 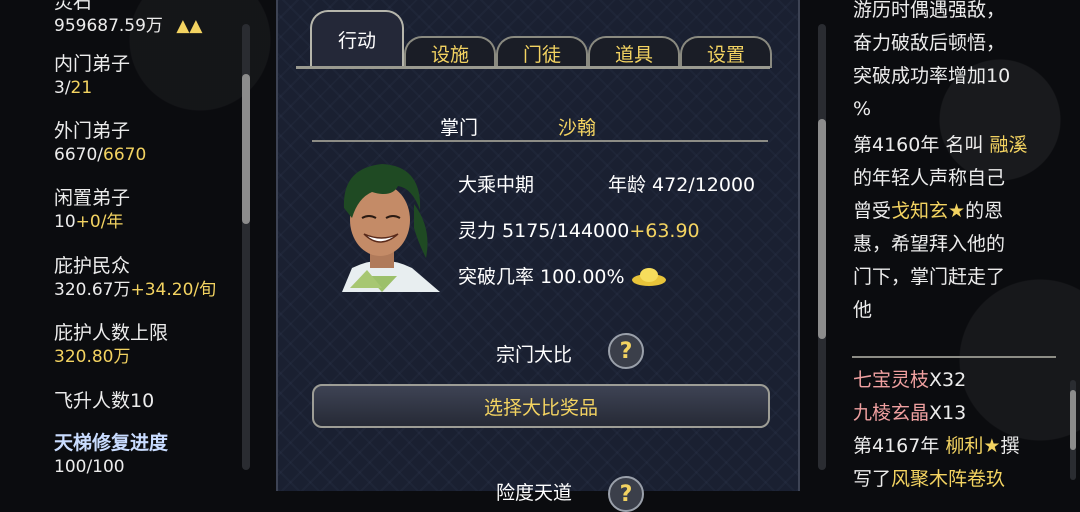 I want to click on stat-outer-disciples: 外门弟子 6670/6670, so click(x=100, y=142).